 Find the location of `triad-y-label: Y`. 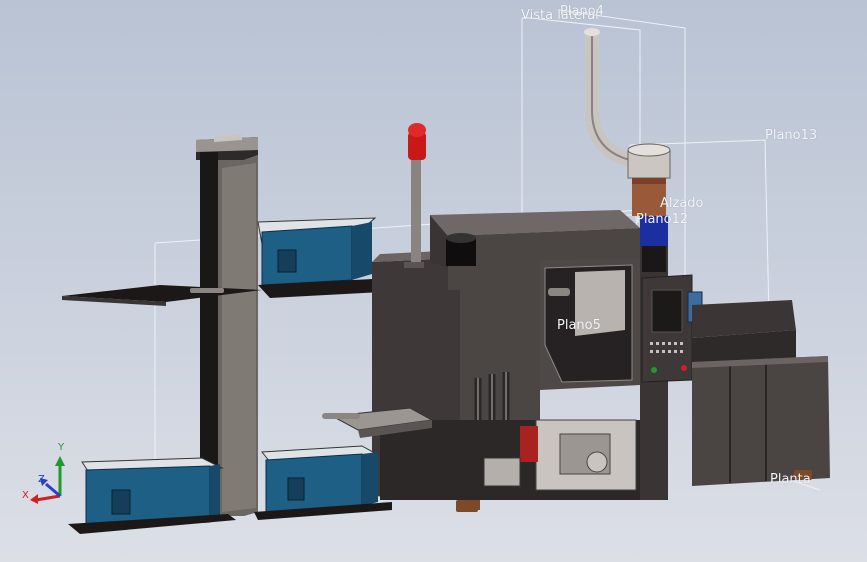

triad-y-label: Y is located at coordinates (61, 447).